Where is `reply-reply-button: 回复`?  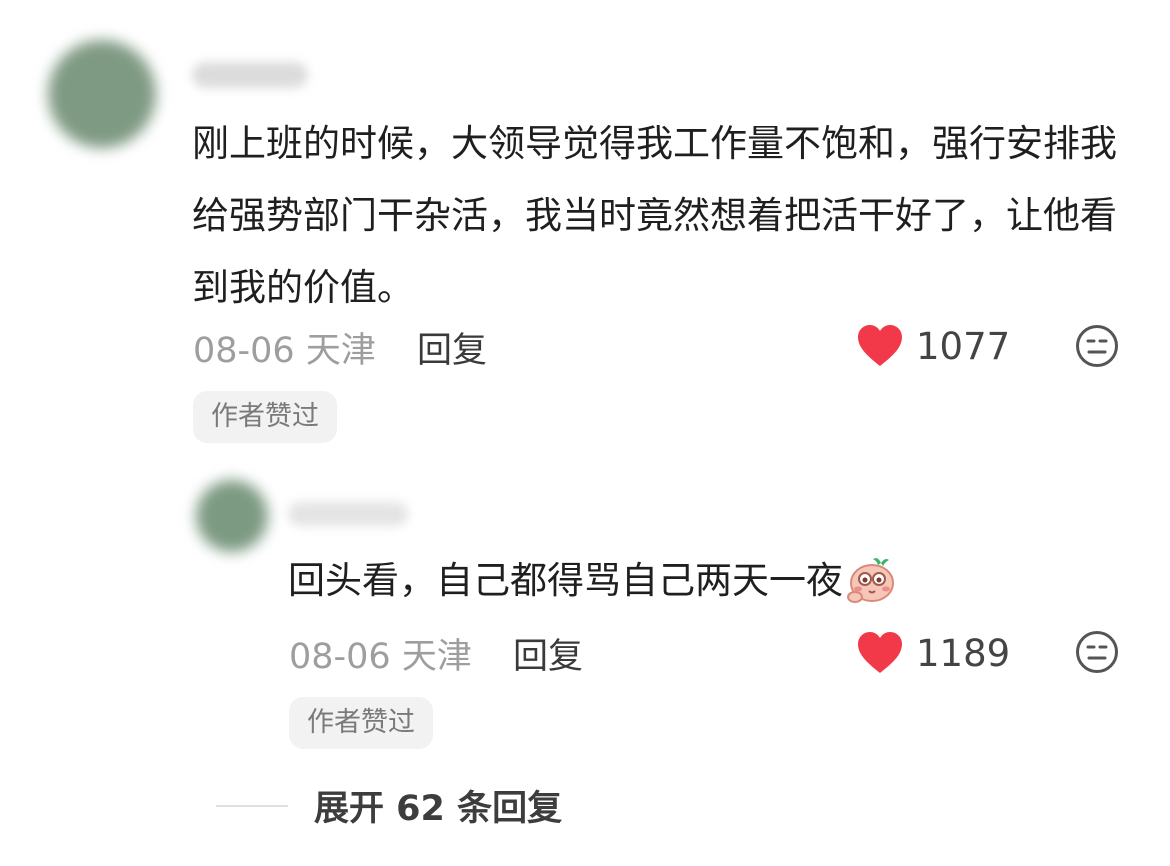
reply-reply-button: 回复 is located at coordinates (548, 657).